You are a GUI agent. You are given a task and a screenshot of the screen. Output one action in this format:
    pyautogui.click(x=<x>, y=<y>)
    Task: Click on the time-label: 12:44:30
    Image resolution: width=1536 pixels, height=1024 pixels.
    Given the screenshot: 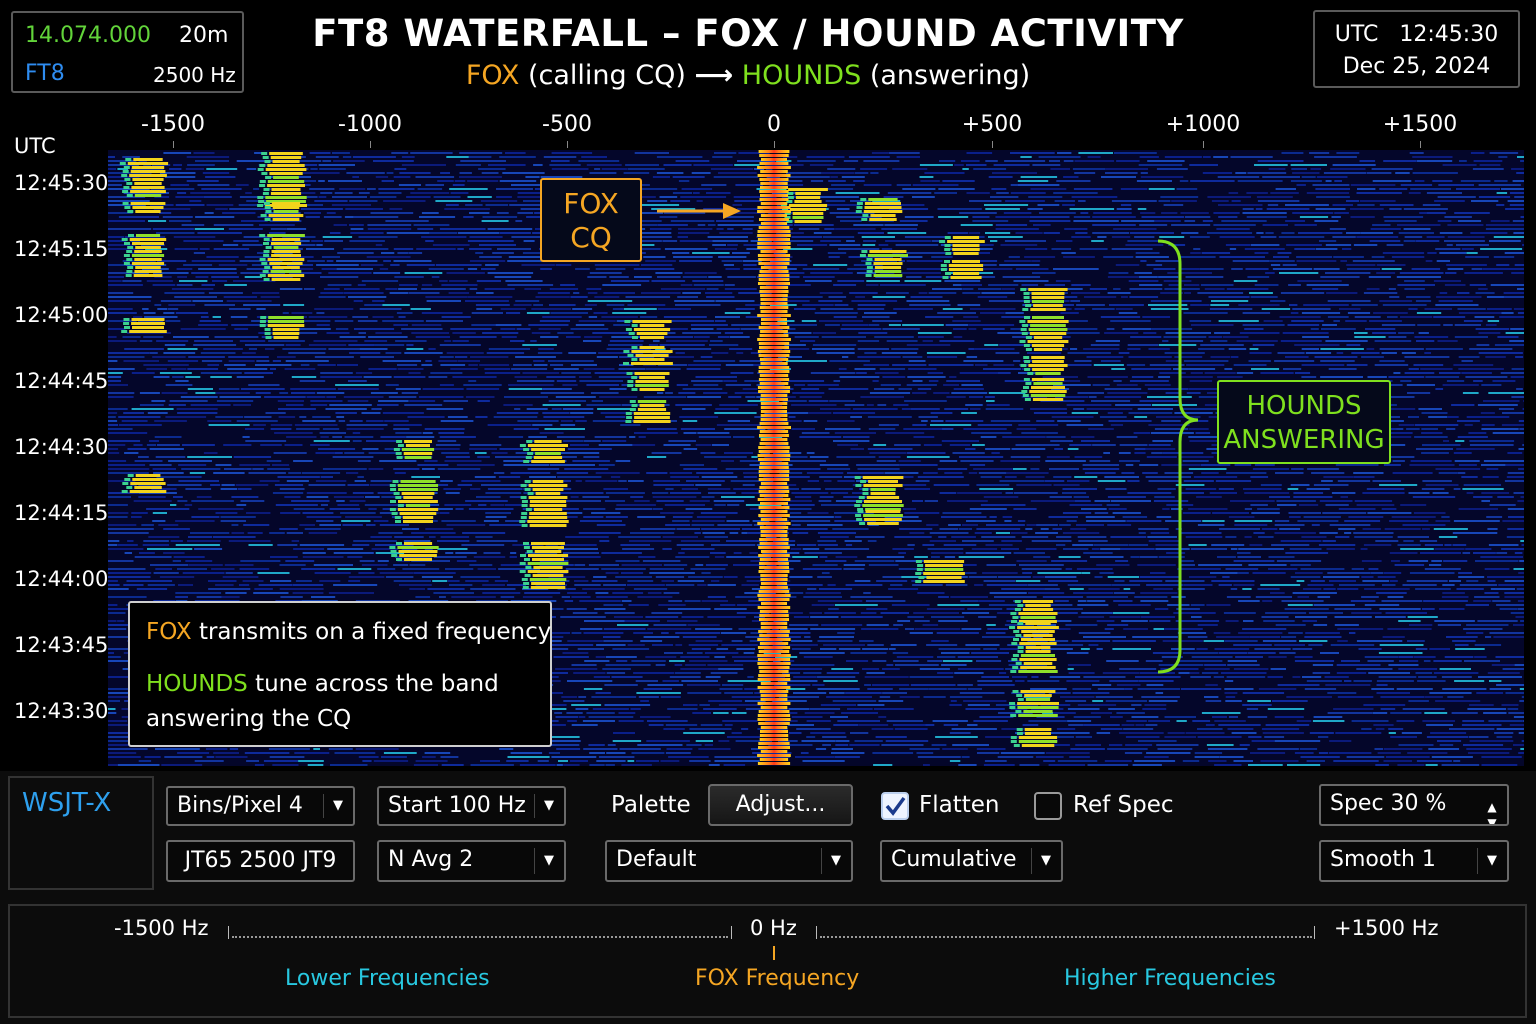 What is the action you would take?
    pyautogui.click(x=61, y=447)
    